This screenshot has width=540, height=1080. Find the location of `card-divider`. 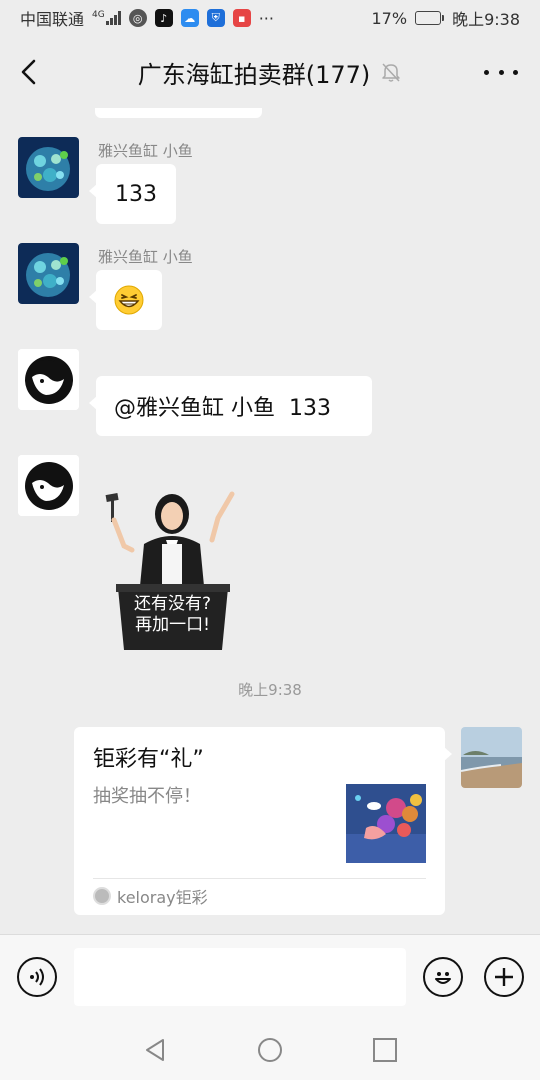

card-divider is located at coordinates (259, 878).